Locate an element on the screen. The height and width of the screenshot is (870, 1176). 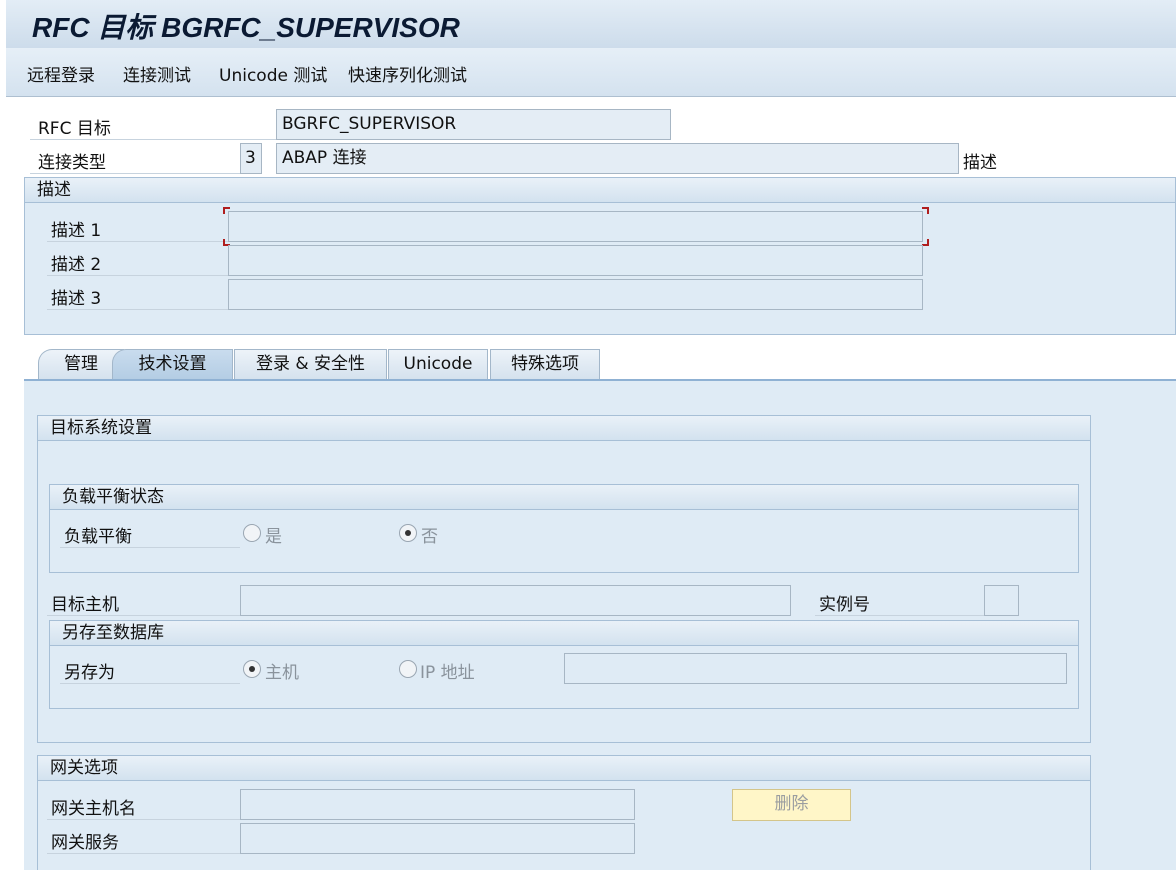
application-toolbar: 远程登录 连接测试 Unicode 测试 快速序列化测试 is located at coordinates (591, 72).